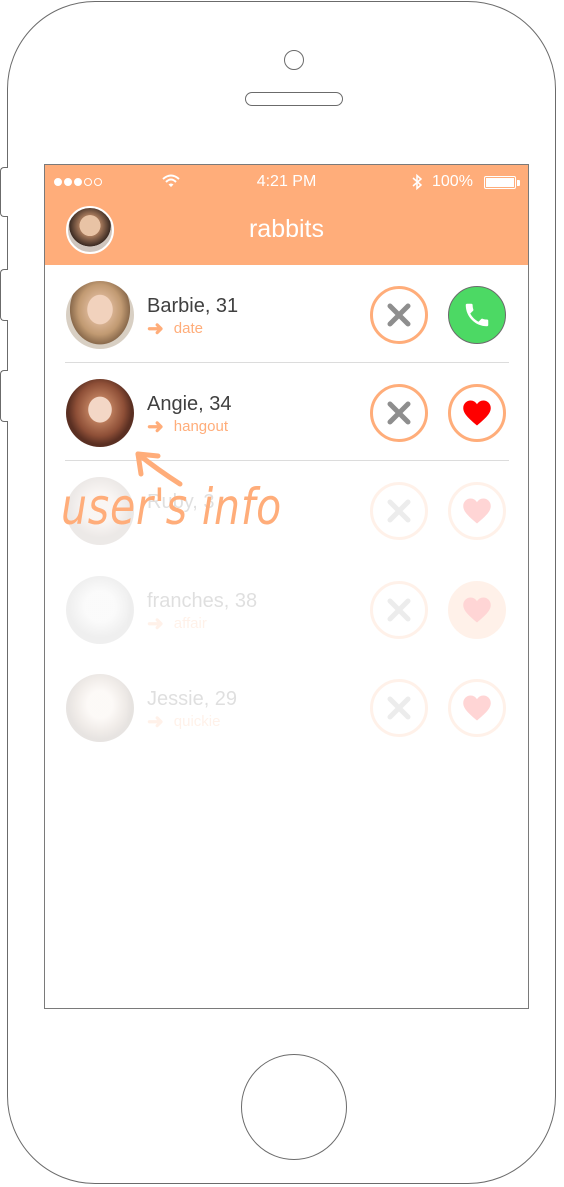 The height and width of the screenshot is (1187, 564). I want to click on volume-down-button, so click(4, 396).